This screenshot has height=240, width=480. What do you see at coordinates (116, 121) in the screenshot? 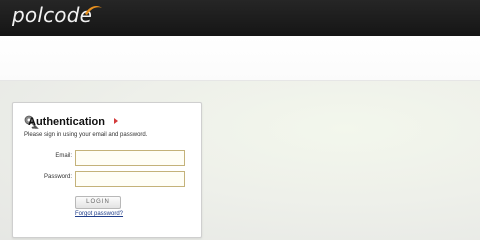
I see `arrow-right-icon` at bounding box center [116, 121].